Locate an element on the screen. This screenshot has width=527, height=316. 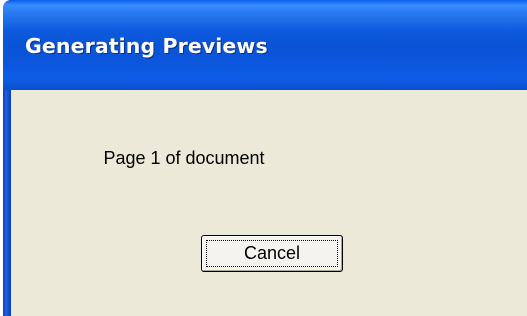
window-title: Generating Previews is located at coordinates (146, 46).